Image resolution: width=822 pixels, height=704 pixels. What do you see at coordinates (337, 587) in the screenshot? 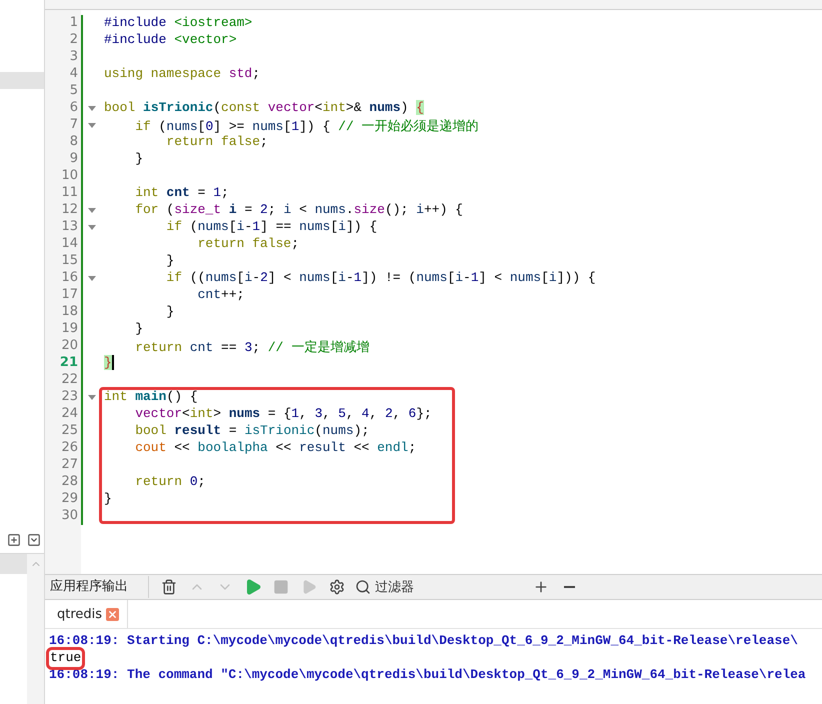
I see `settings-icon` at bounding box center [337, 587].